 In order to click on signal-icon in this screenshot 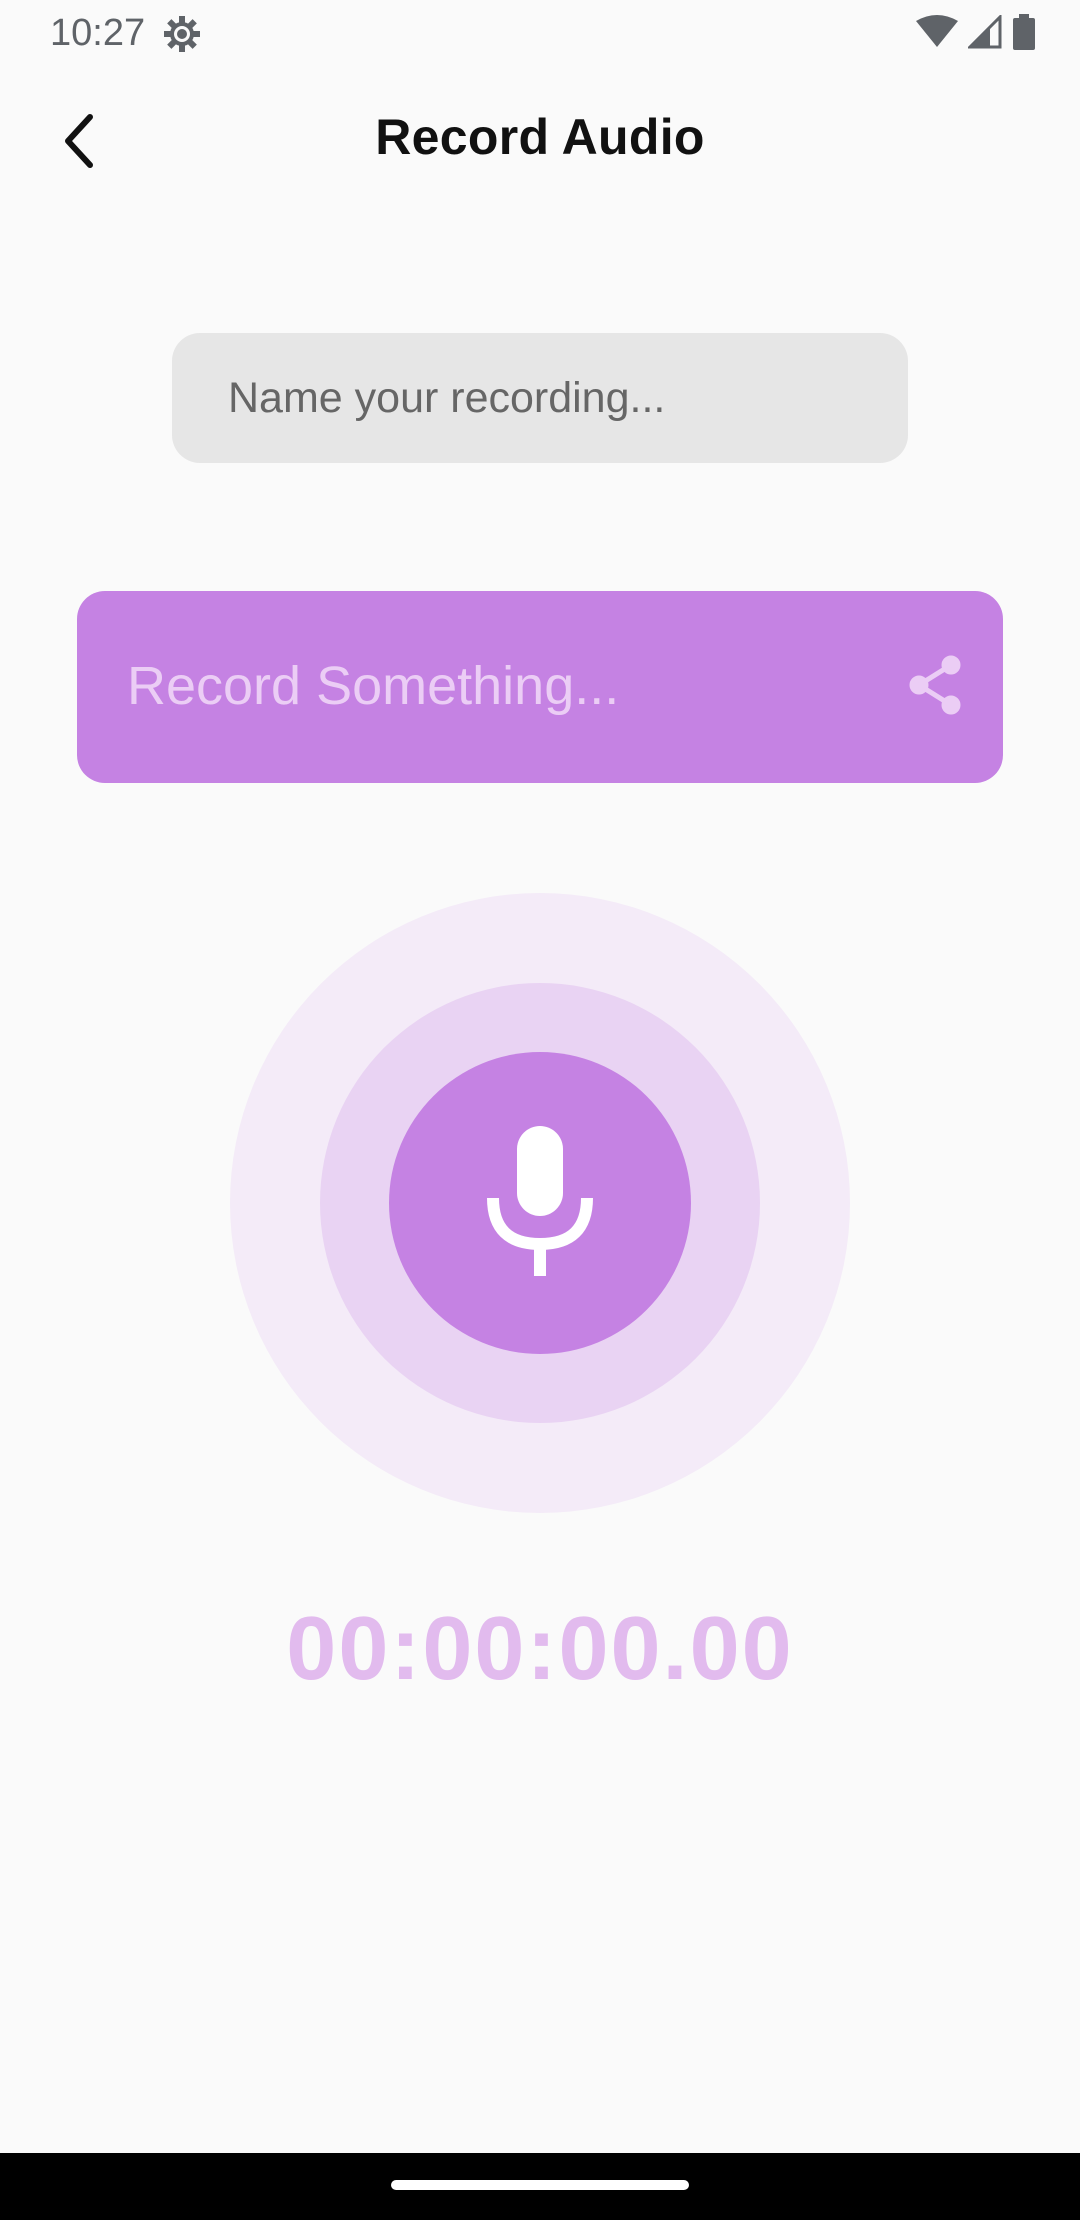, I will do `click(984, 33)`.